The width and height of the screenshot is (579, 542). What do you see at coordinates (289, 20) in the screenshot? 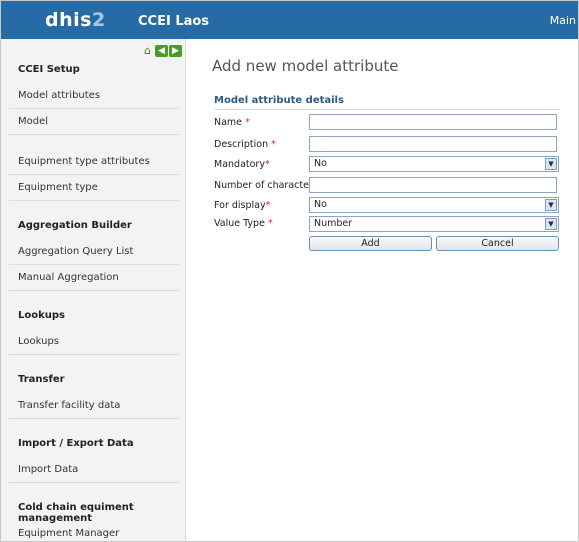
I see `top-bar: dhis2 CCEI Laos Main` at bounding box center [289, 20].